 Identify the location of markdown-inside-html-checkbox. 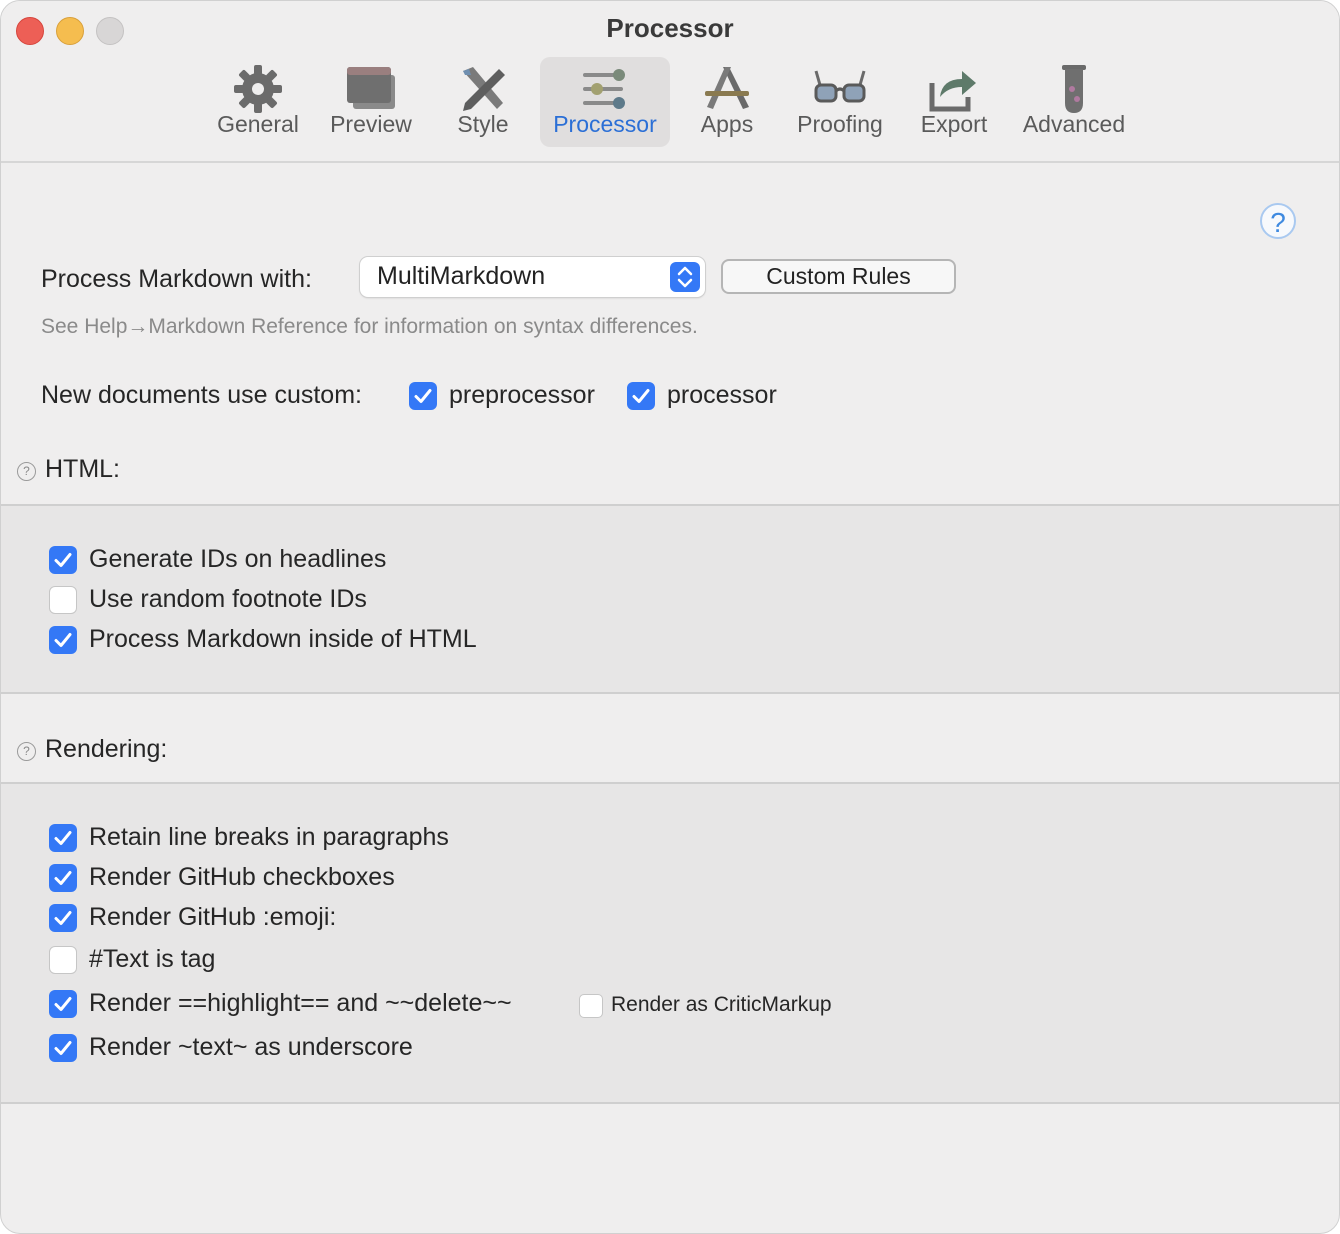
(63, 640).